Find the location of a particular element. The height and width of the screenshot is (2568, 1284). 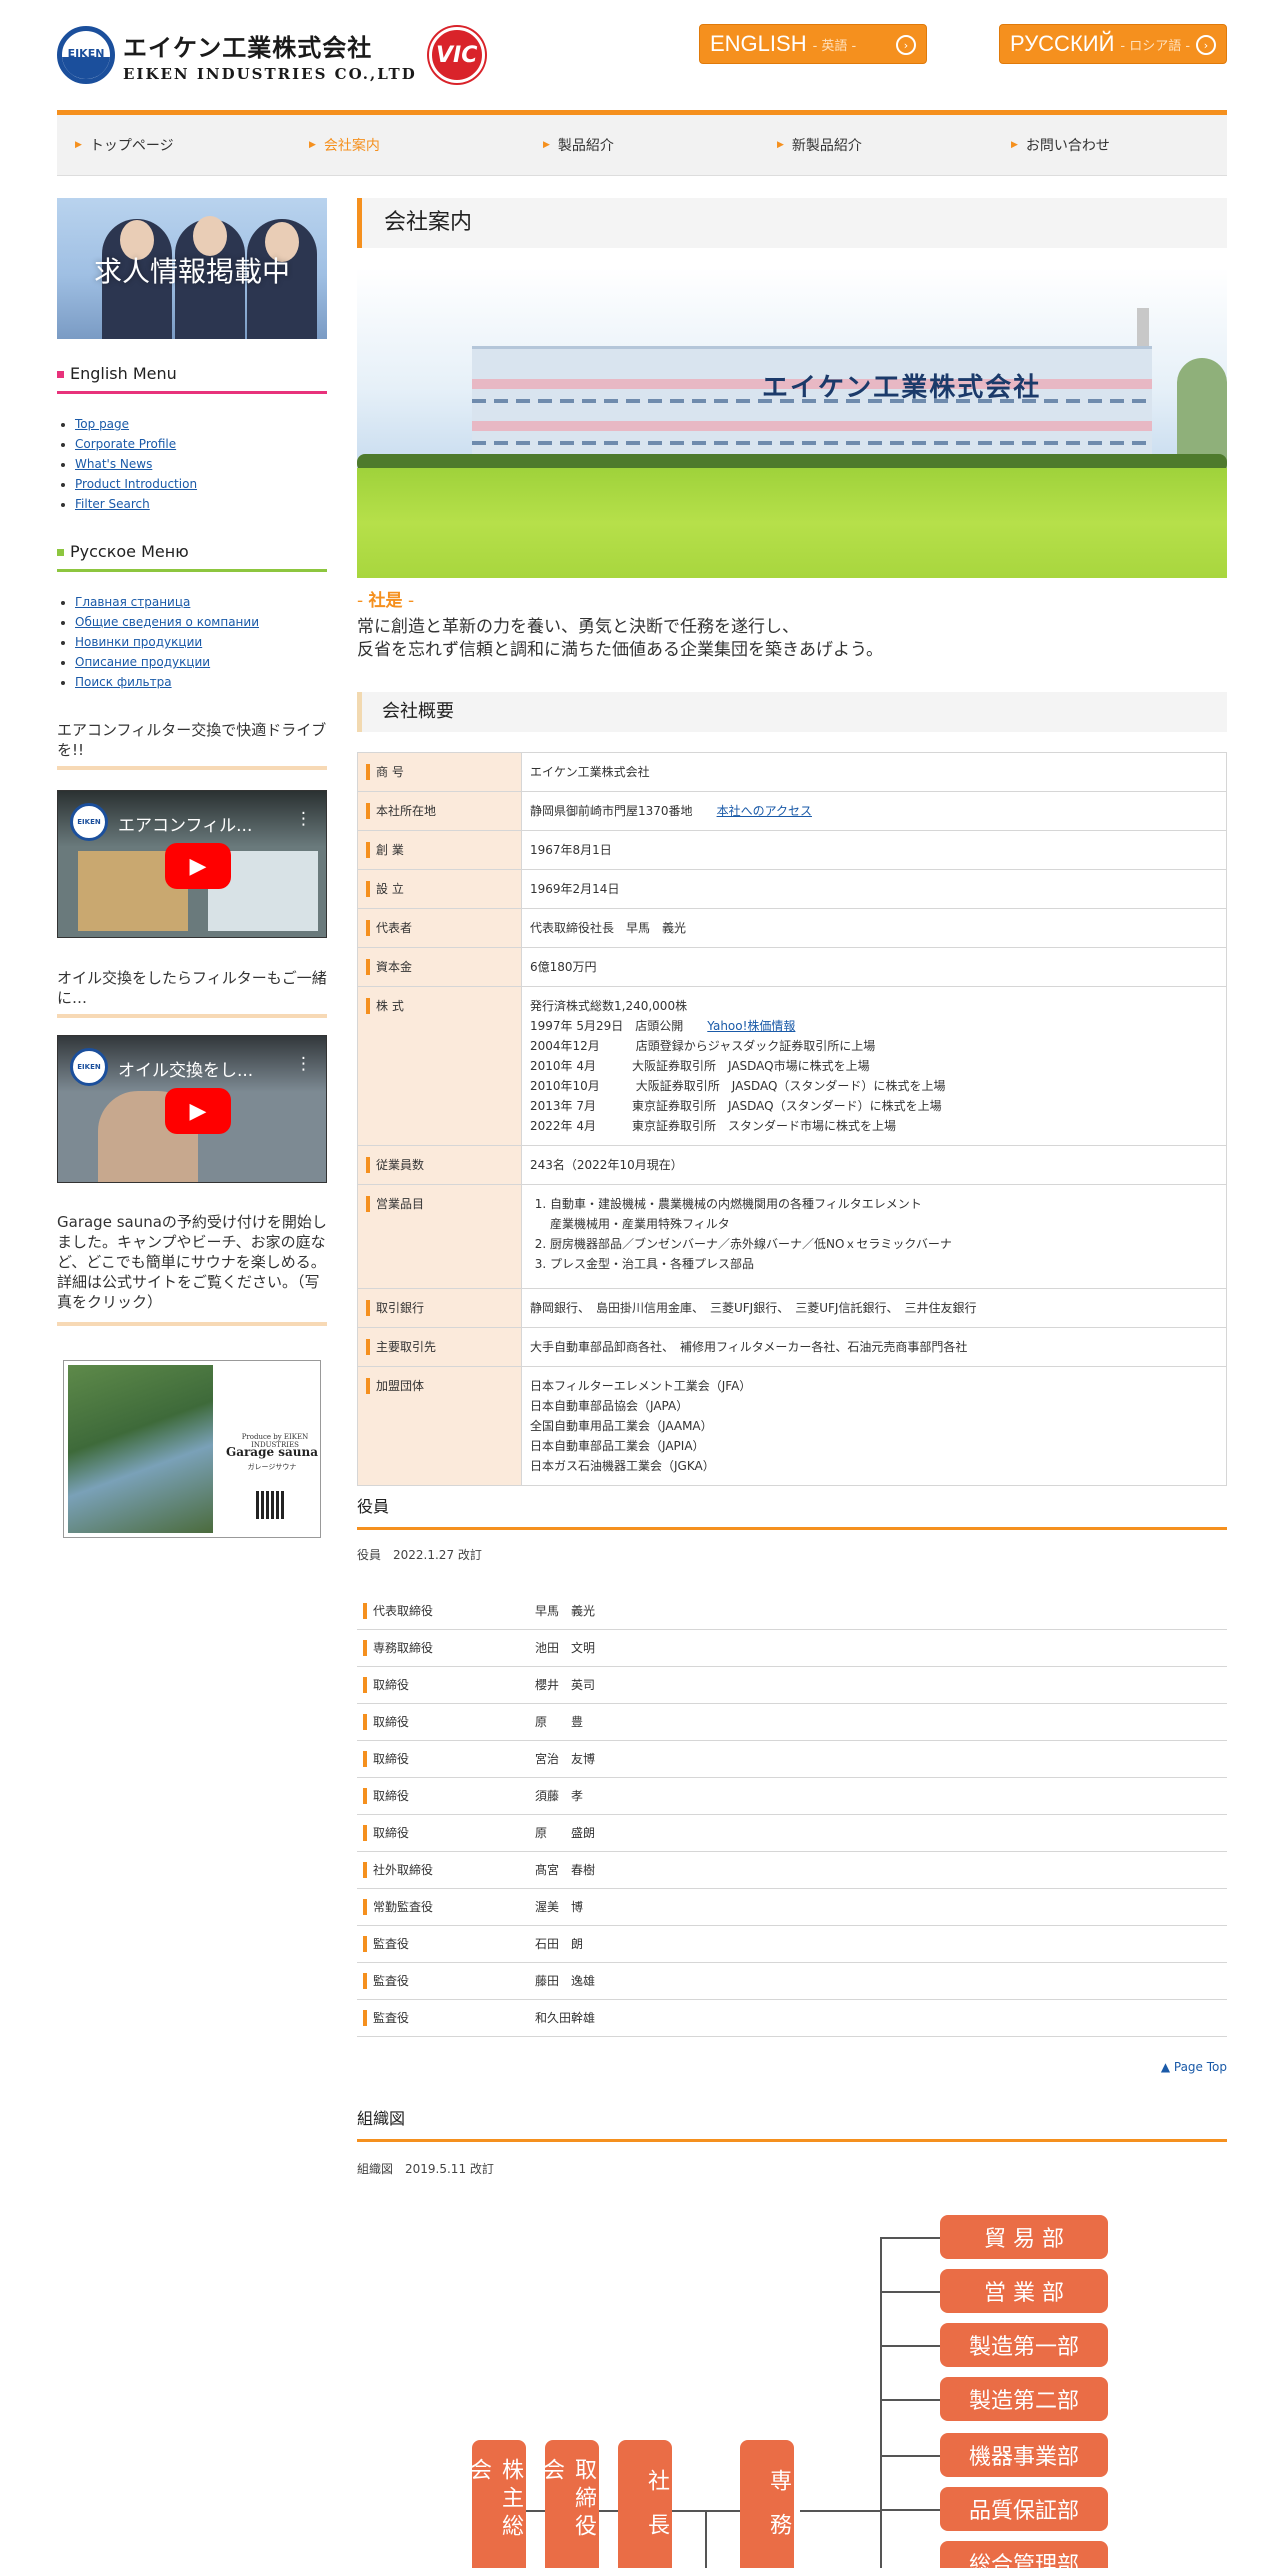

video-embed-oil: EIKEN オイル交換をし... ⋮ ▶ is located at coordinates (192, 1109).